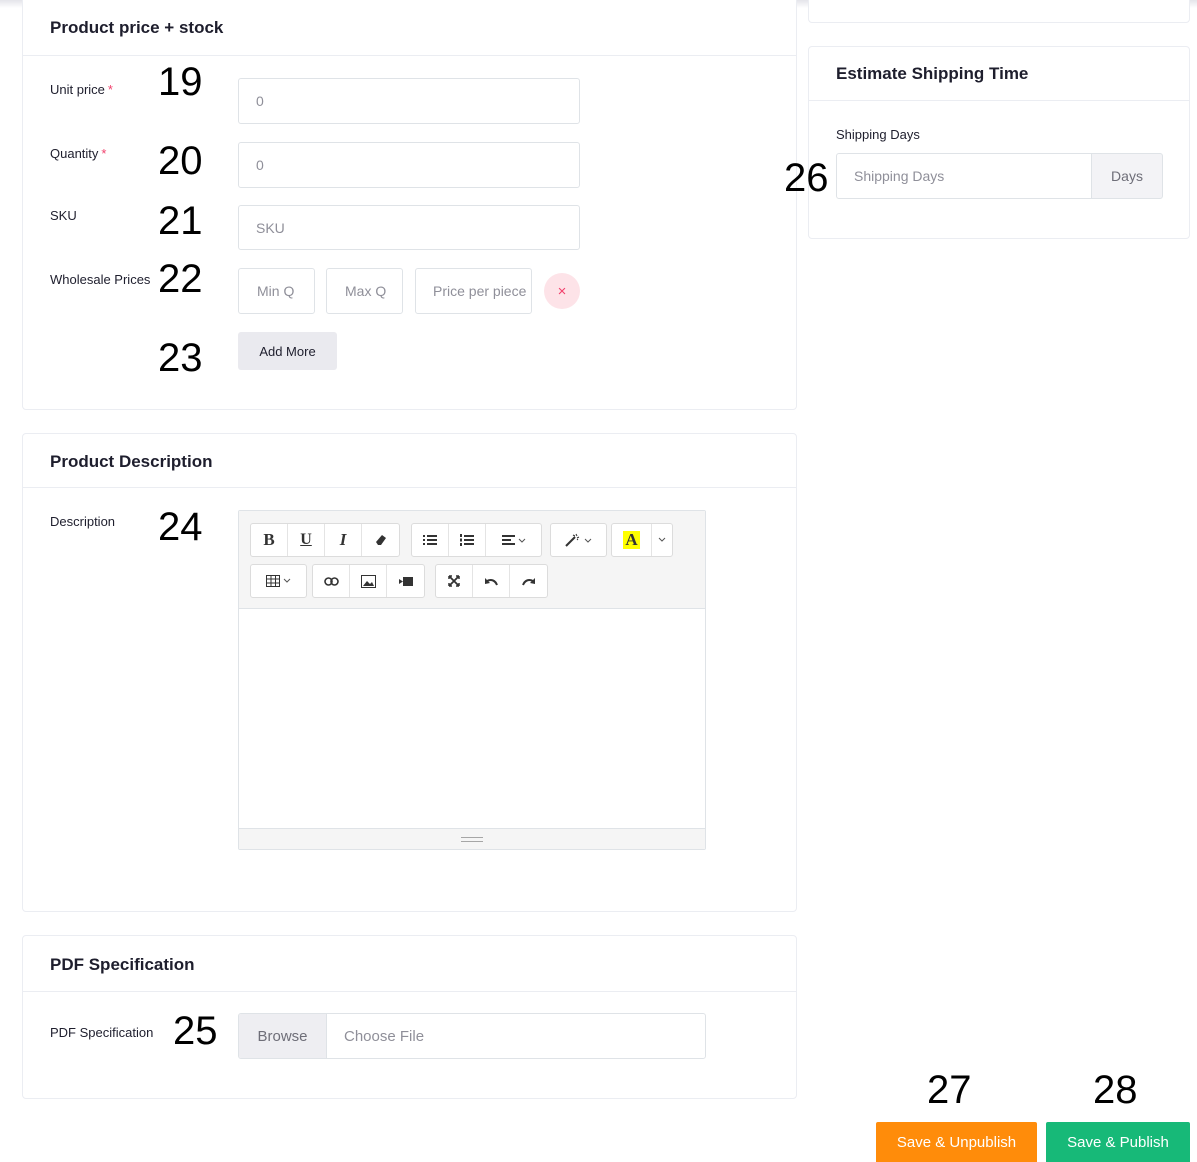 This screenshot has width=1197, height=1162. I want to click on shipping-card: Estimate Shipping Time, so click(999, 142).